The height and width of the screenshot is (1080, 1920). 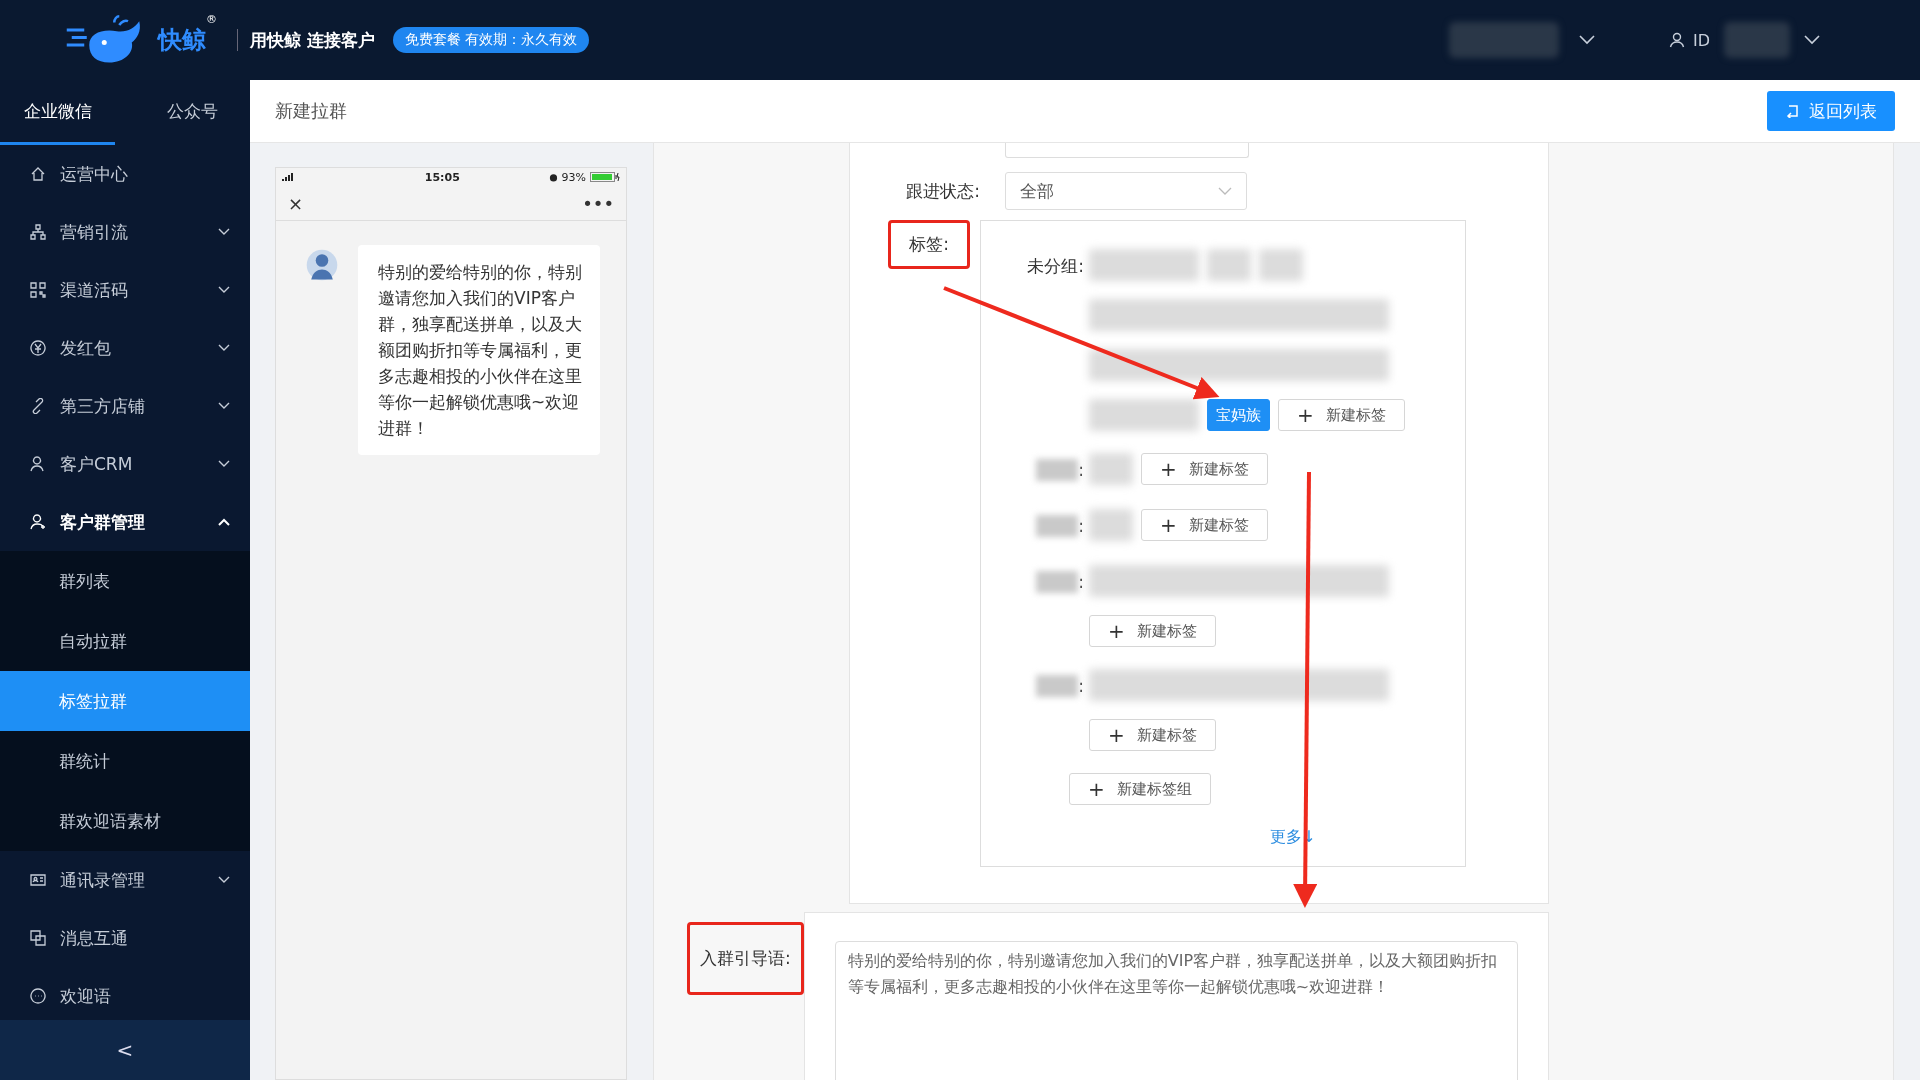 What do you see at coordinates (38, 938) in the screenshot?
I see `copy-icon` at bounding box center [38, 938].